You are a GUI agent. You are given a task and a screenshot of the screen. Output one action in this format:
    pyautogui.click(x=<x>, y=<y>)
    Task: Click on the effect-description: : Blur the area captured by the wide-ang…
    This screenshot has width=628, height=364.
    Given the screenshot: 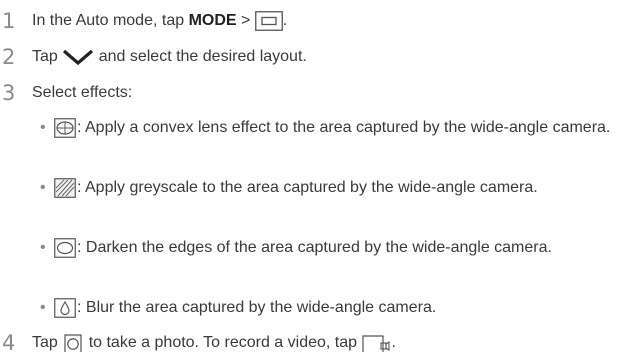 What is the action you would take?
    pyautogui.click(x=257, y=307)
    